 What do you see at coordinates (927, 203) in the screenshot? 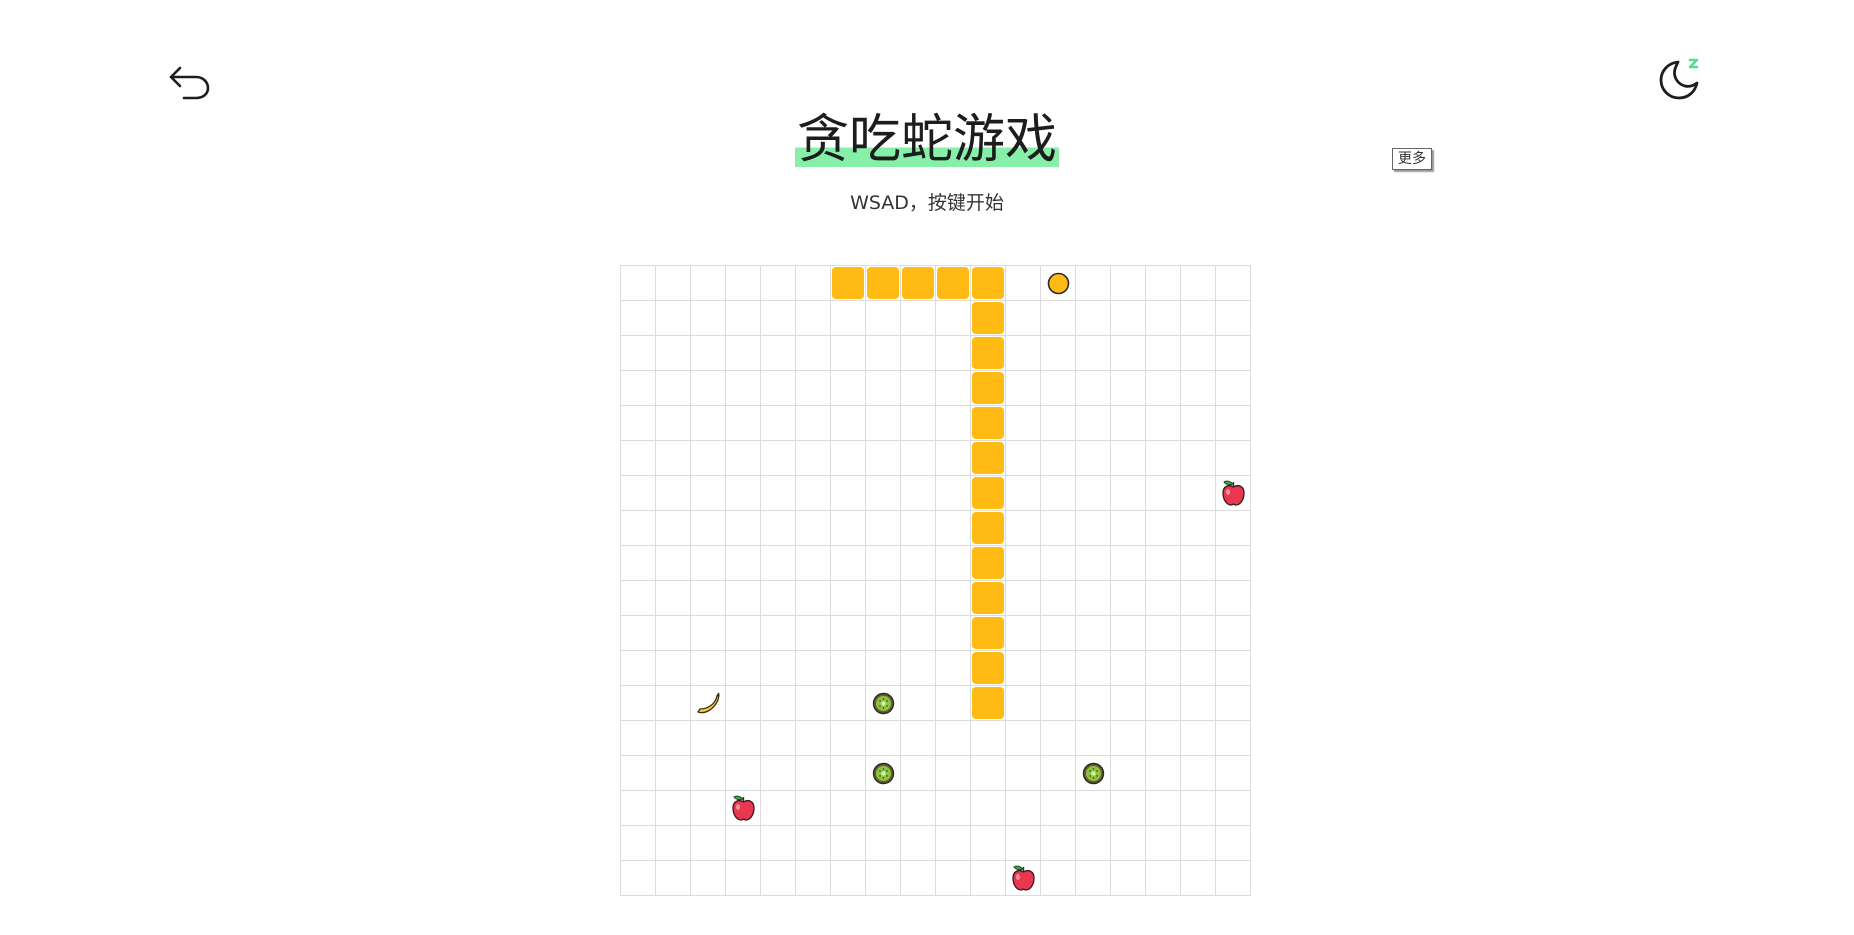
I see `instructions-text: WSAD，按键开始` at bounding box center [927, 203].